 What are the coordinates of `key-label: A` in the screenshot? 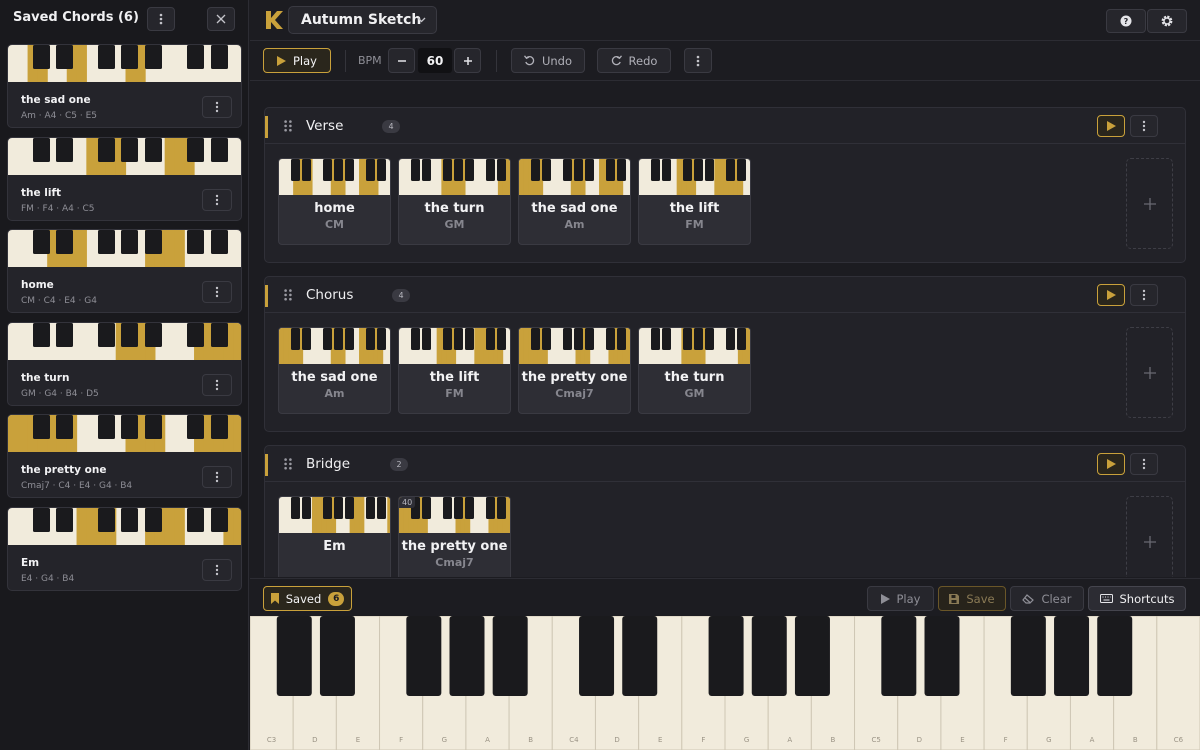 It's located at (789, 740).